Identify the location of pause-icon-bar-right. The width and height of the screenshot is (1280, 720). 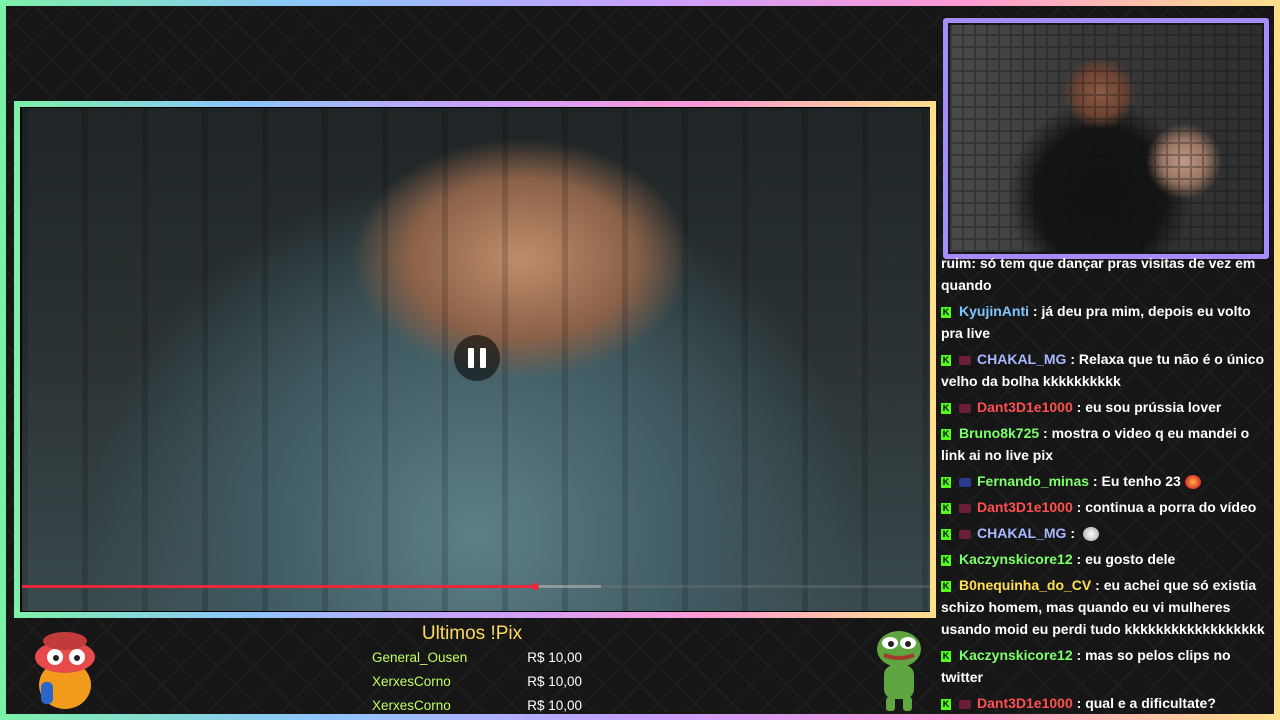
(483, 358).